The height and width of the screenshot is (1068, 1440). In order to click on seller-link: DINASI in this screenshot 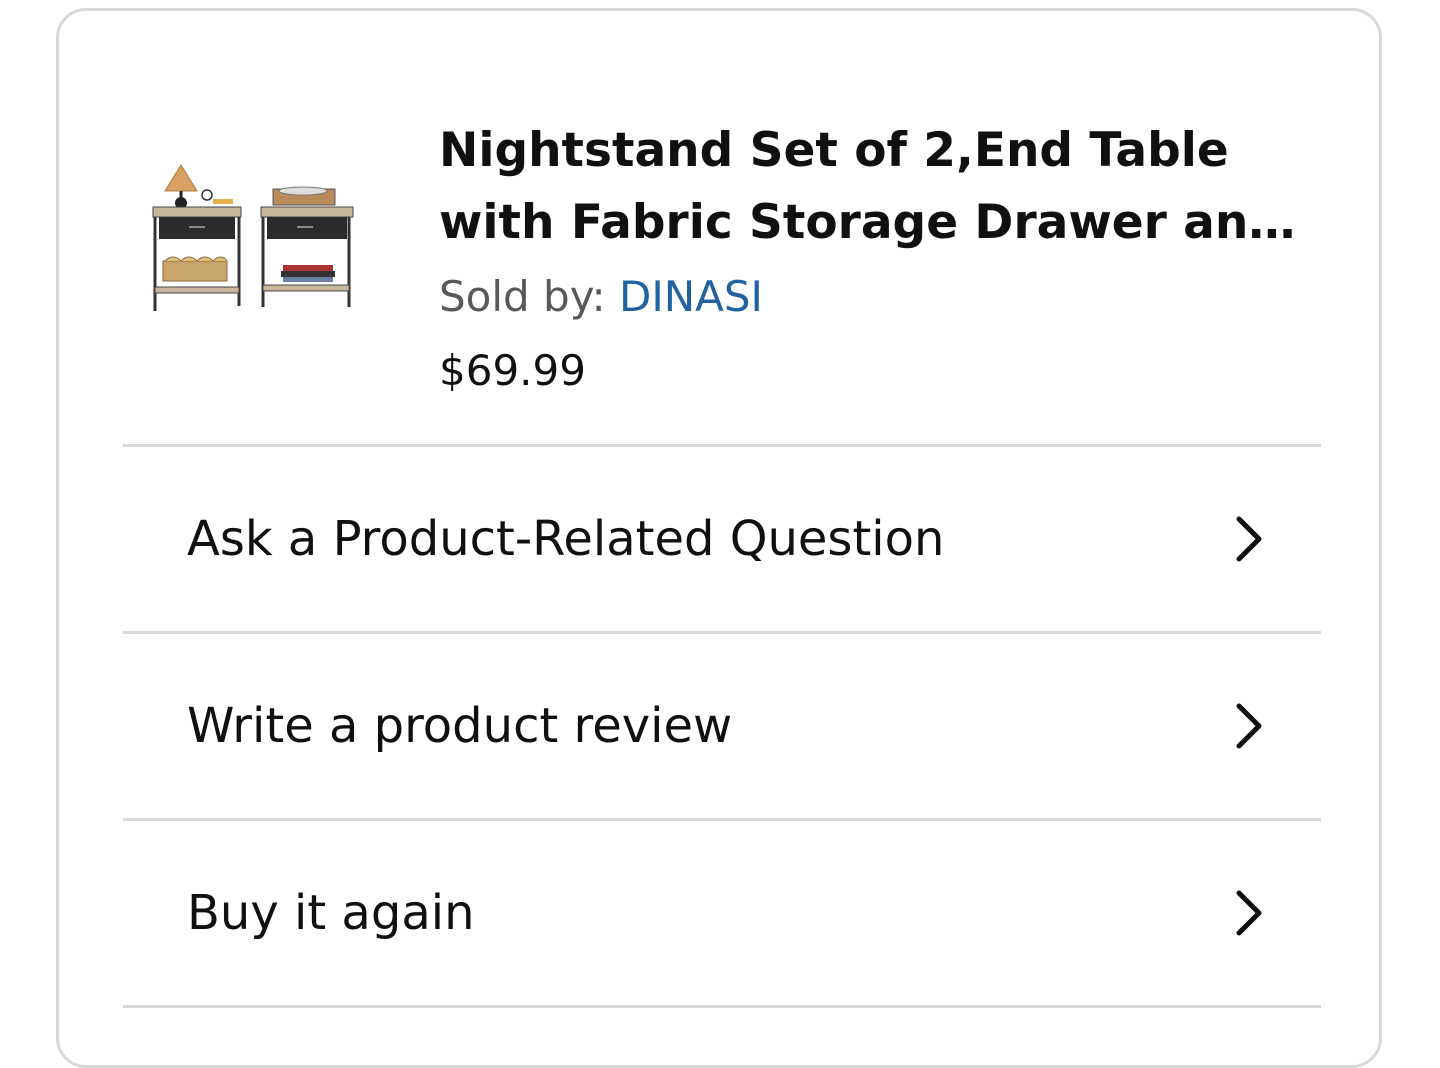, I will do `click(691, 296)`.